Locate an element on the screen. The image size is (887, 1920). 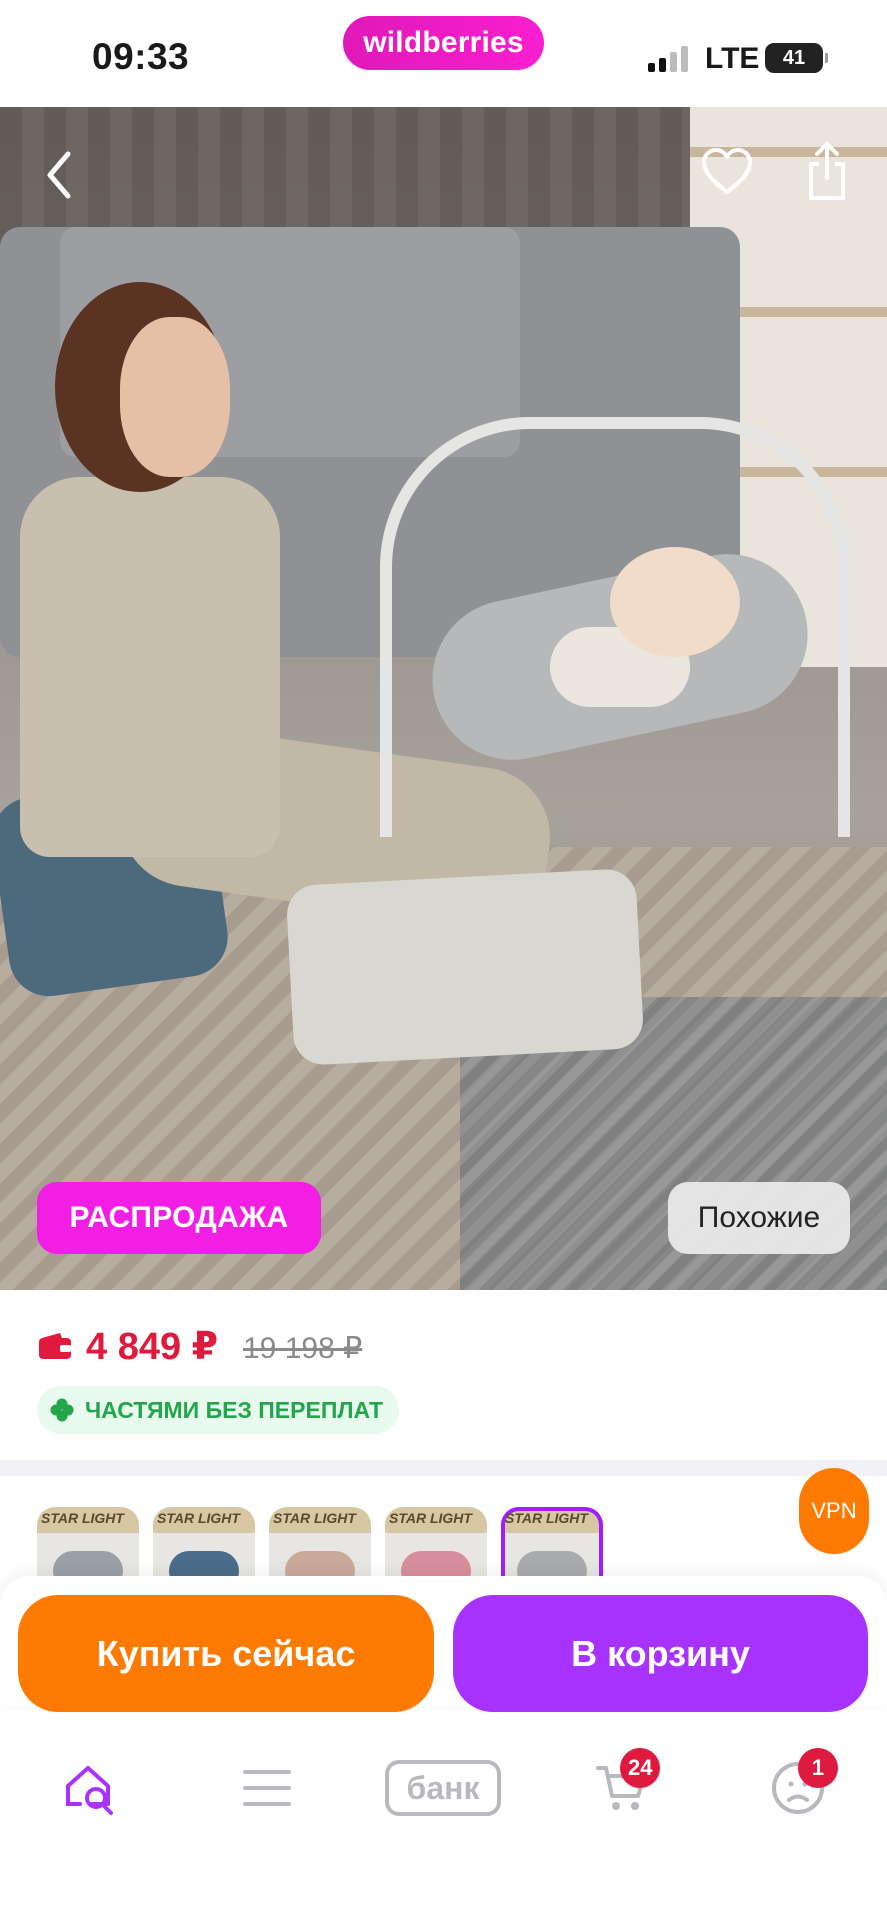
heart-icon is located at coordinates (727, 172).